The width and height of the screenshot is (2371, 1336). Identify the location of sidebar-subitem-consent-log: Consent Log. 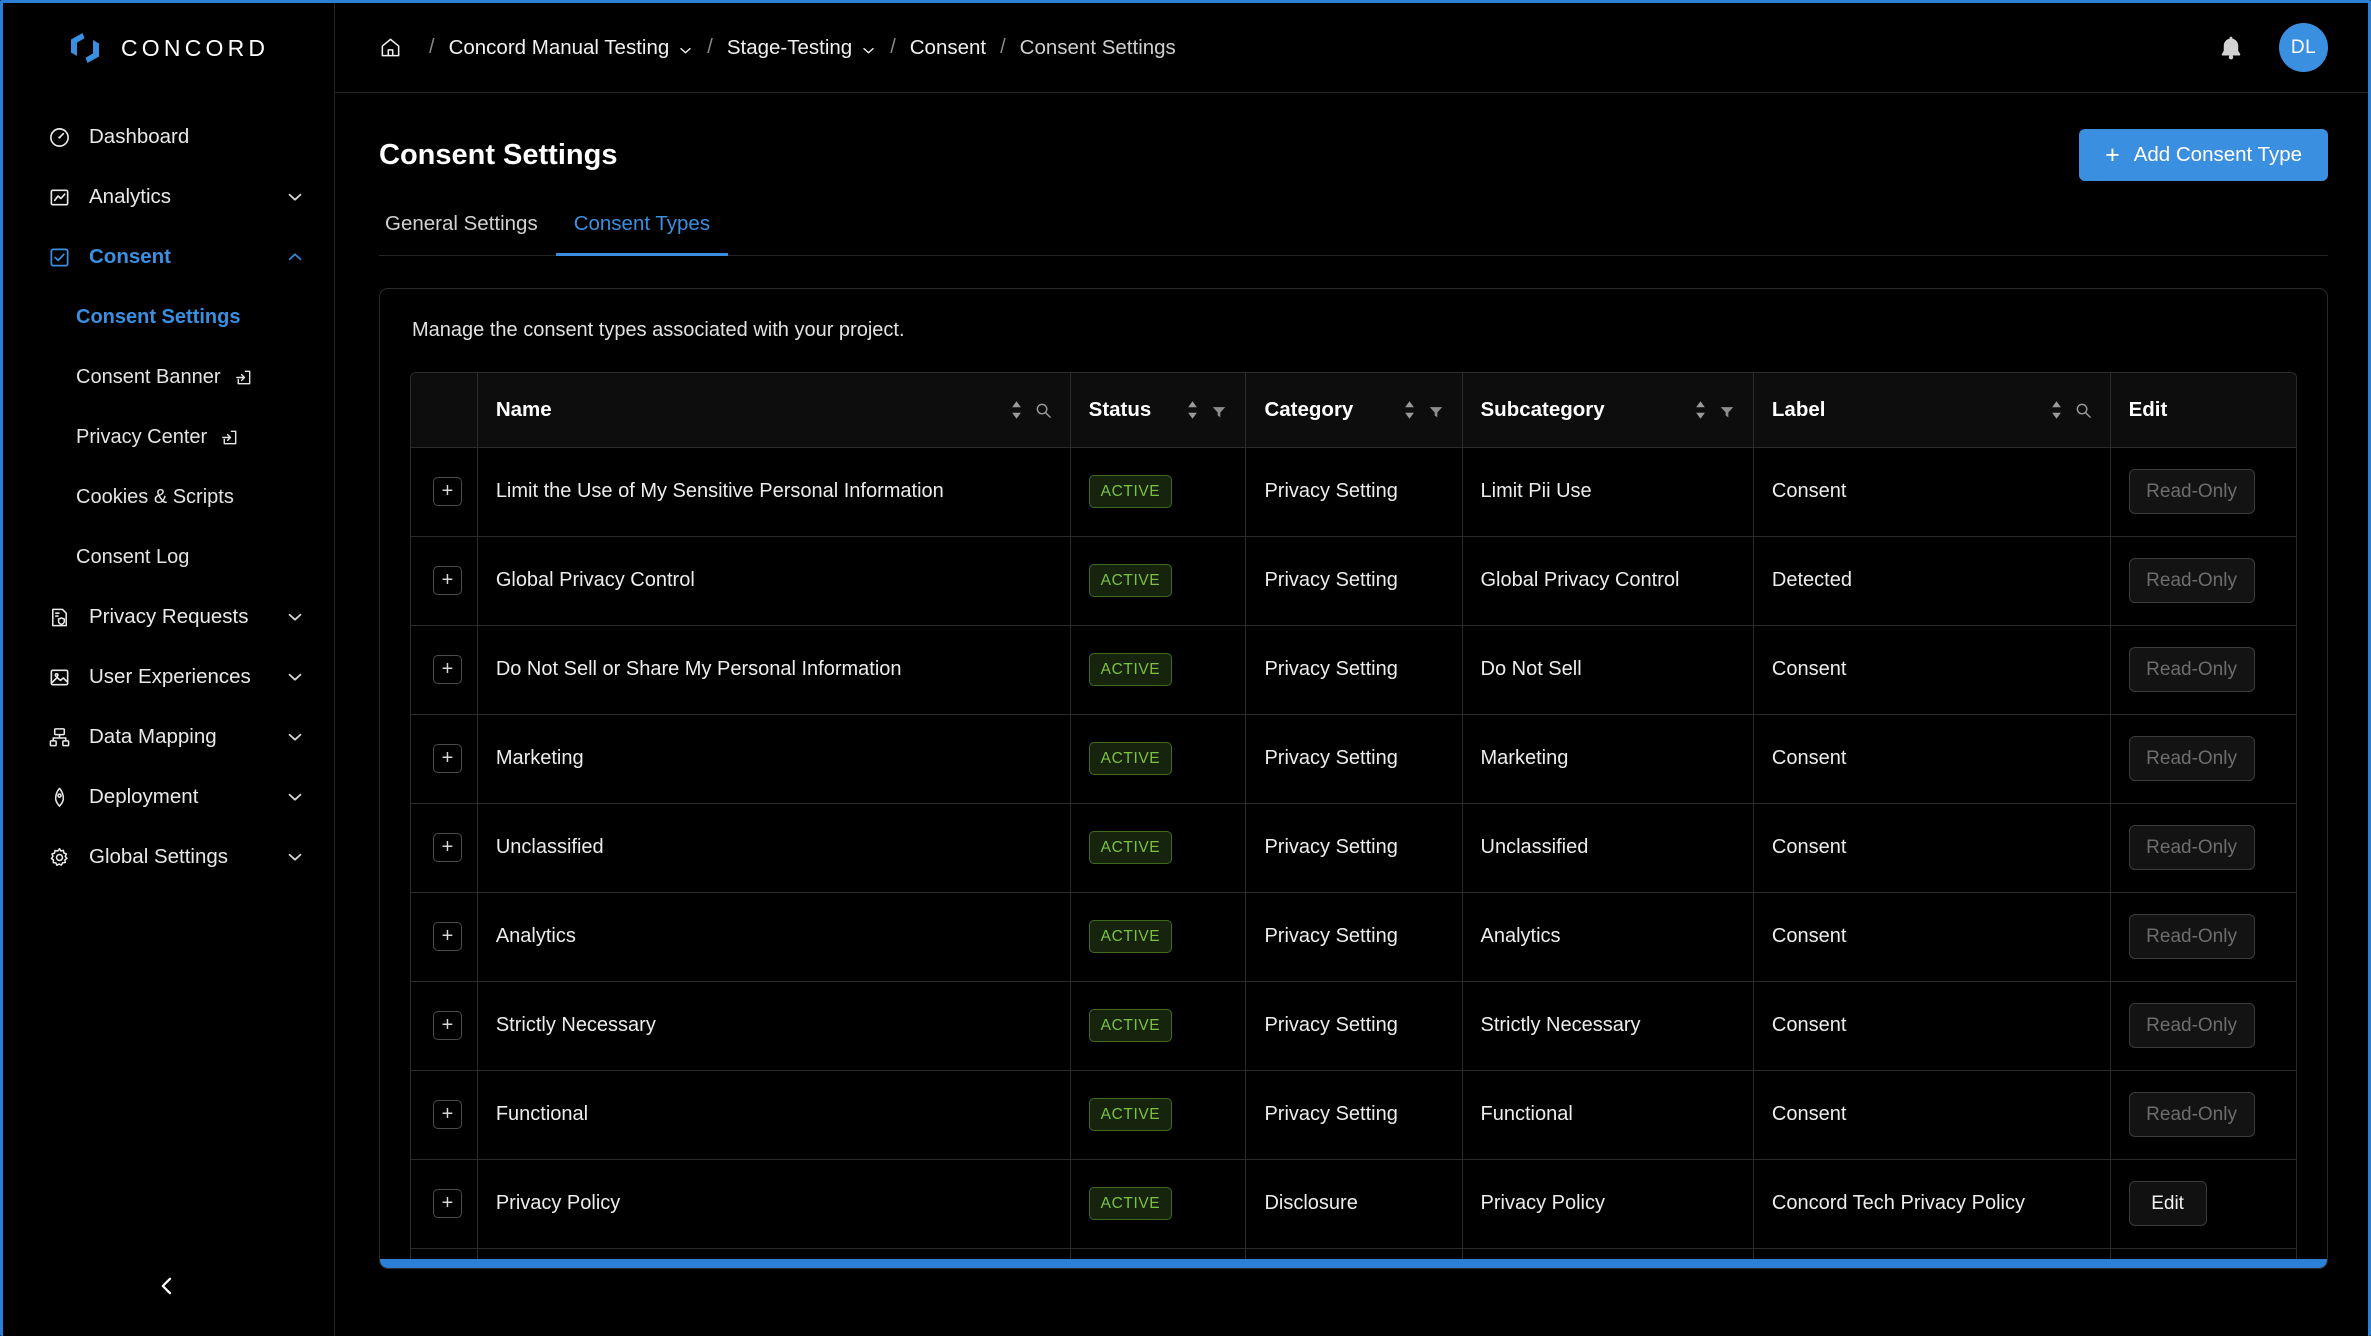
(168, 557).